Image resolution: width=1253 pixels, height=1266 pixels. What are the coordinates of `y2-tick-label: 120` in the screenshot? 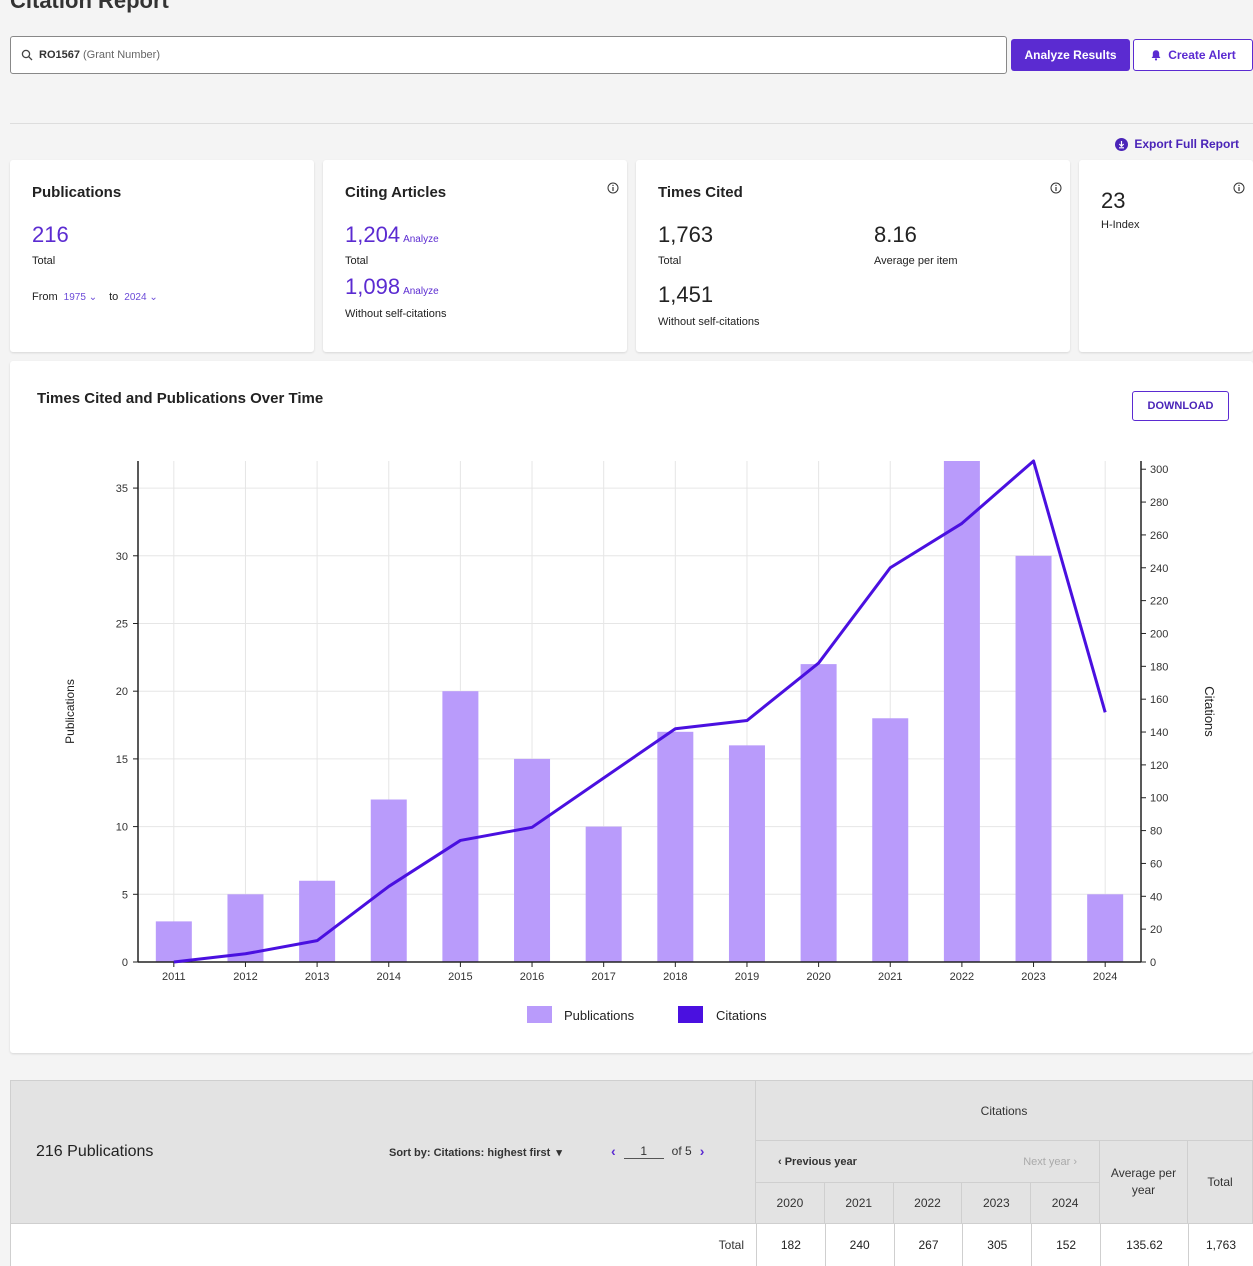 It's located at (1159, 766).